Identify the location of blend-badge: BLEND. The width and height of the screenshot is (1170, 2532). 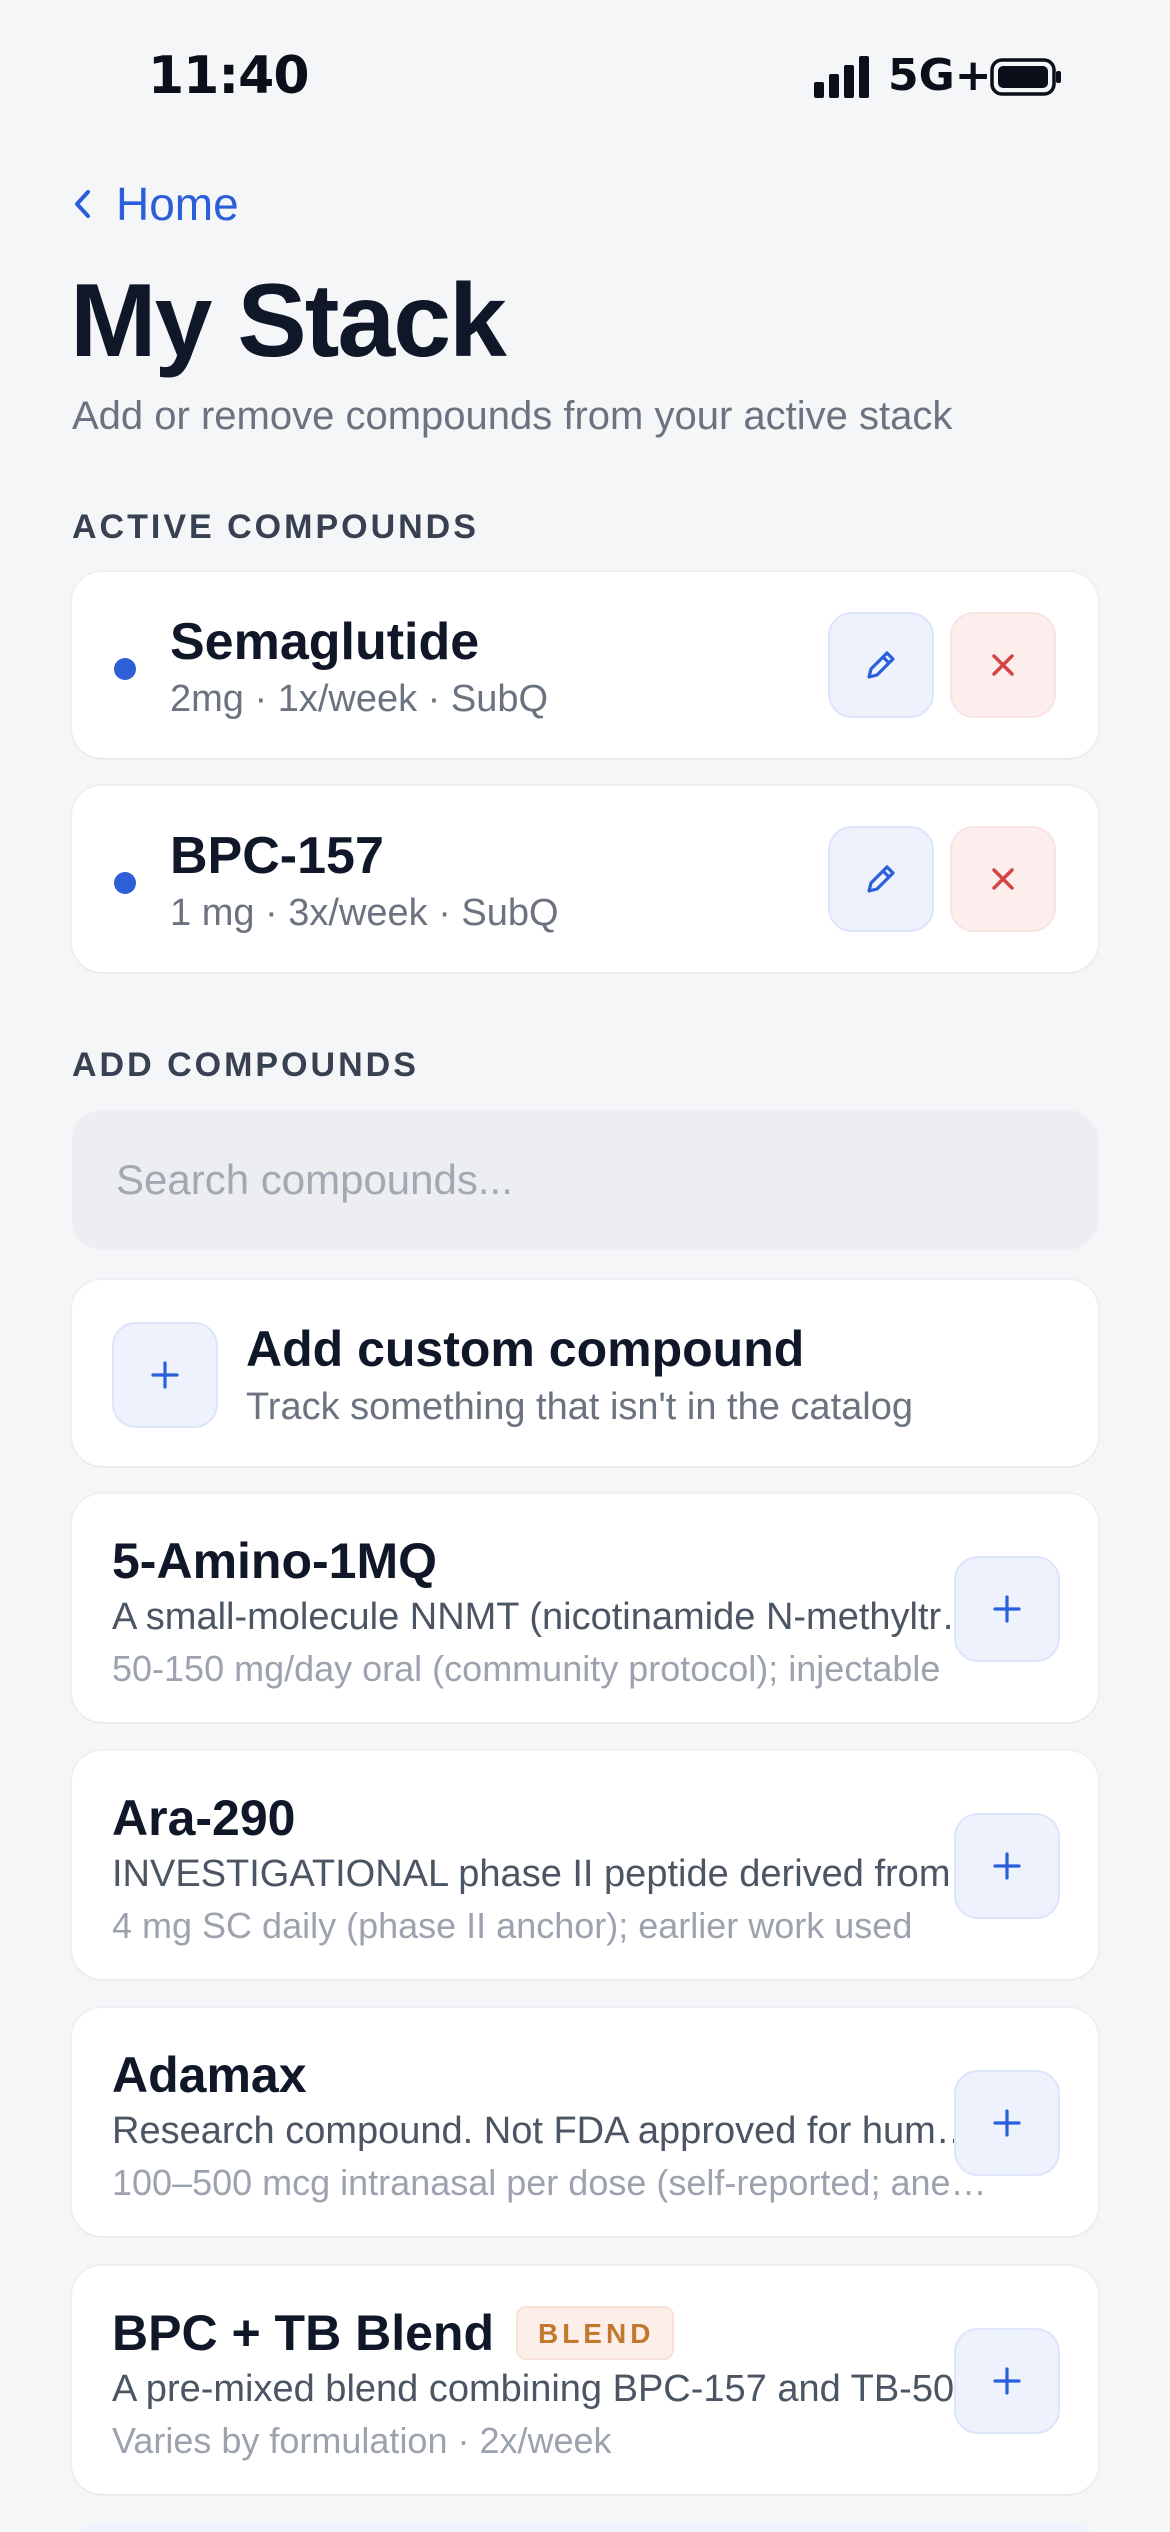
(595, 2333).